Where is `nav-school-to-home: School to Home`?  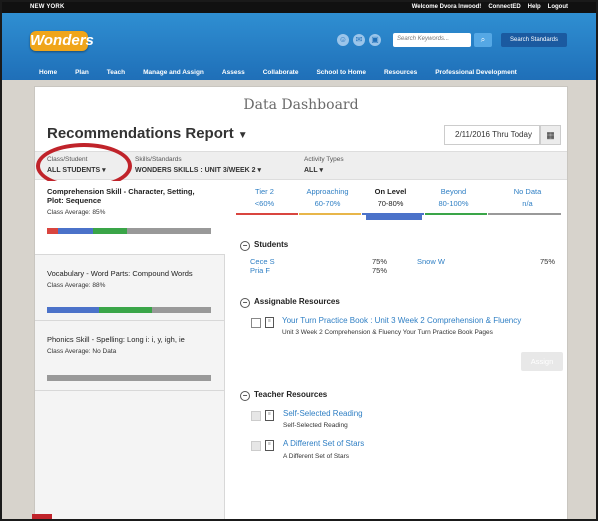
nav-school-to-home: School to Home is located at coordinates (340, 72).